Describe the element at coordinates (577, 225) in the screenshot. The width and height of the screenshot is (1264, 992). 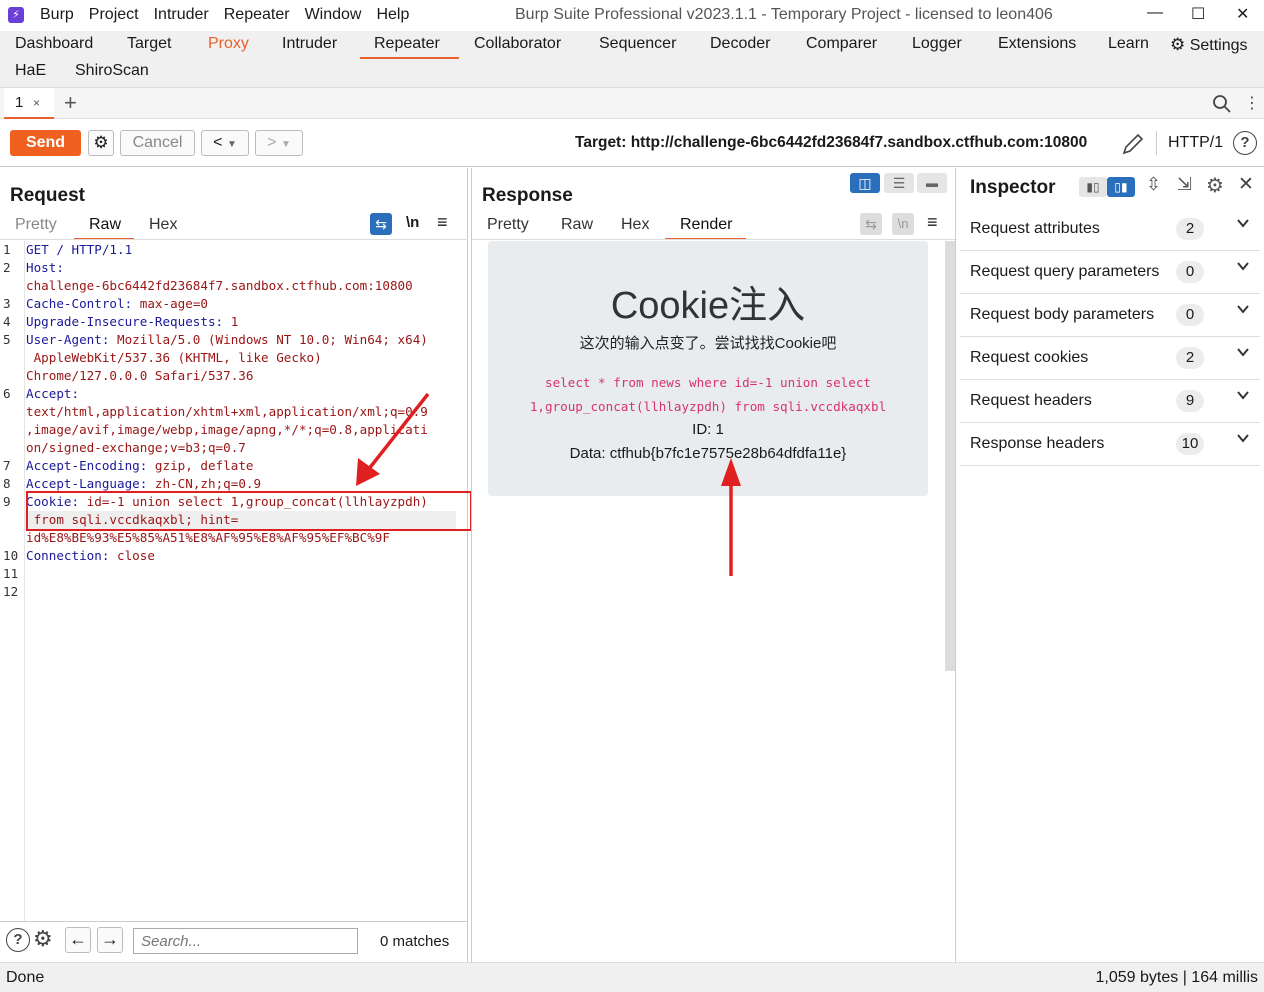
I see `response-view-raw: Raw` at that location.